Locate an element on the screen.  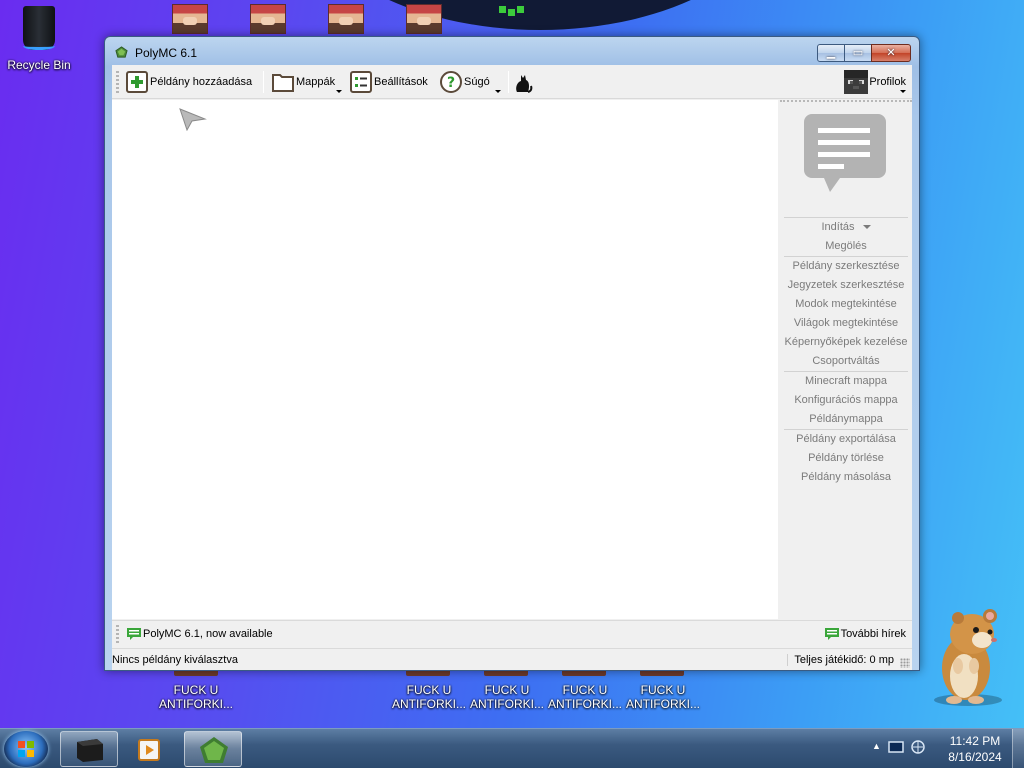
taskbar-clock: 11:42 PM 8/16/2024 is located at coordinates (975, 749).